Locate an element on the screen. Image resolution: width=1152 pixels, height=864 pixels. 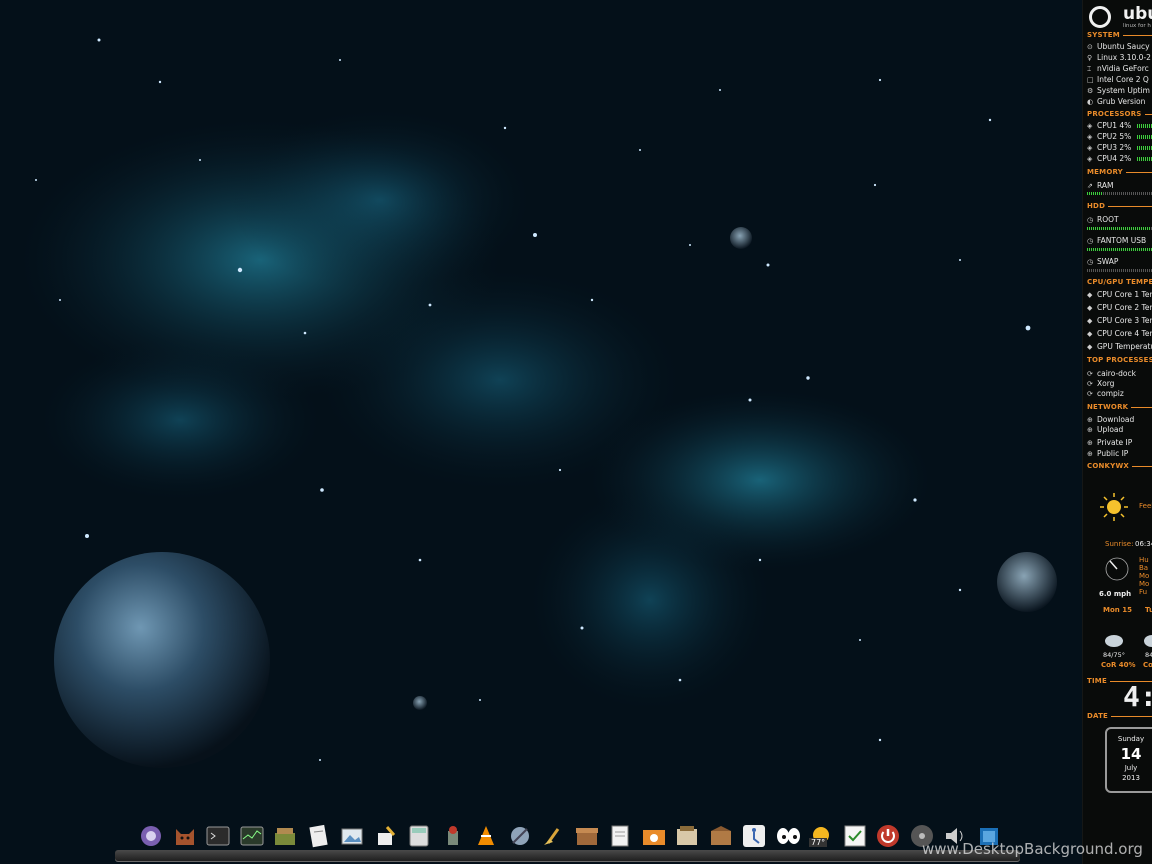
sunrise-time: 06:34 is located at coordinates (1143, 544).